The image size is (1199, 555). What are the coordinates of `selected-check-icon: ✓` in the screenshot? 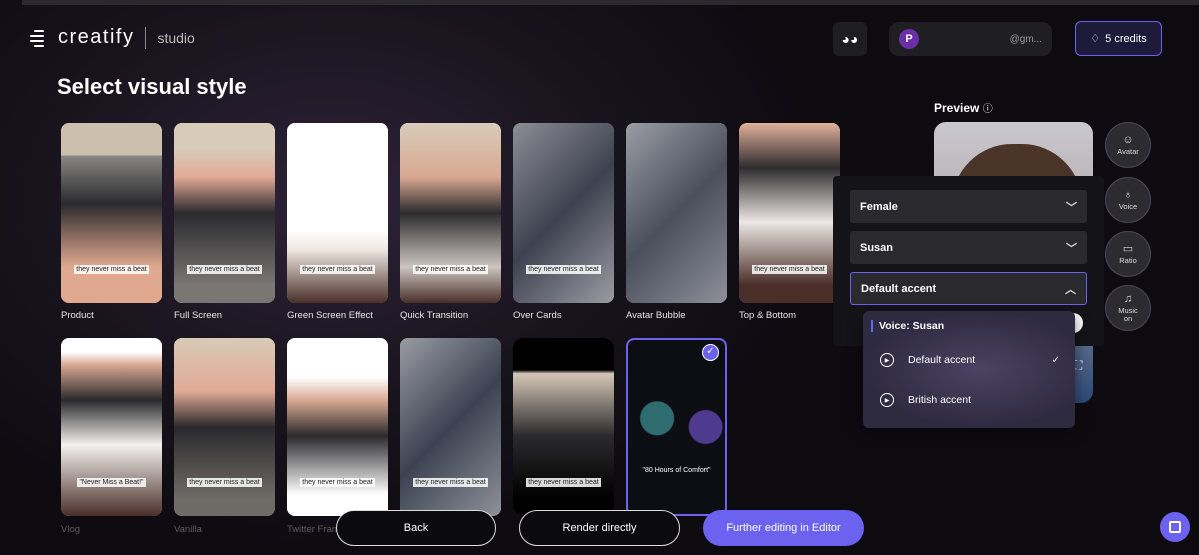 It's located at (710, 352).